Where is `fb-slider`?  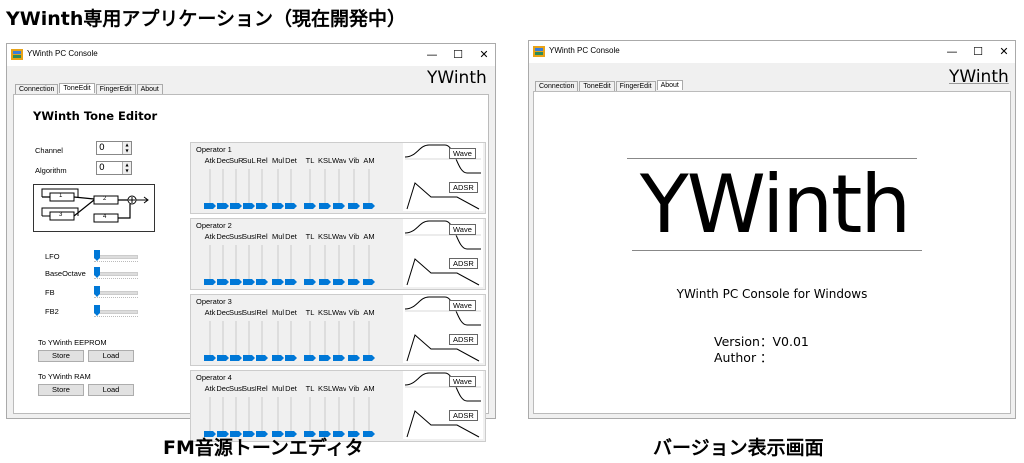
fb-slider is located at coordinates (116, 292).